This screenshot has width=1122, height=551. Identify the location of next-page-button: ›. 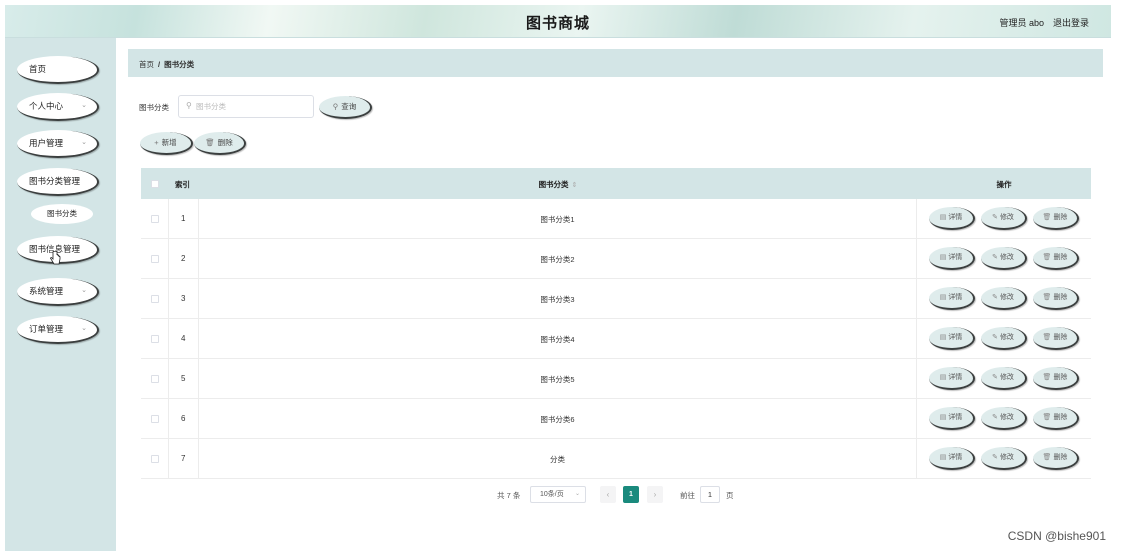
(655, 494).